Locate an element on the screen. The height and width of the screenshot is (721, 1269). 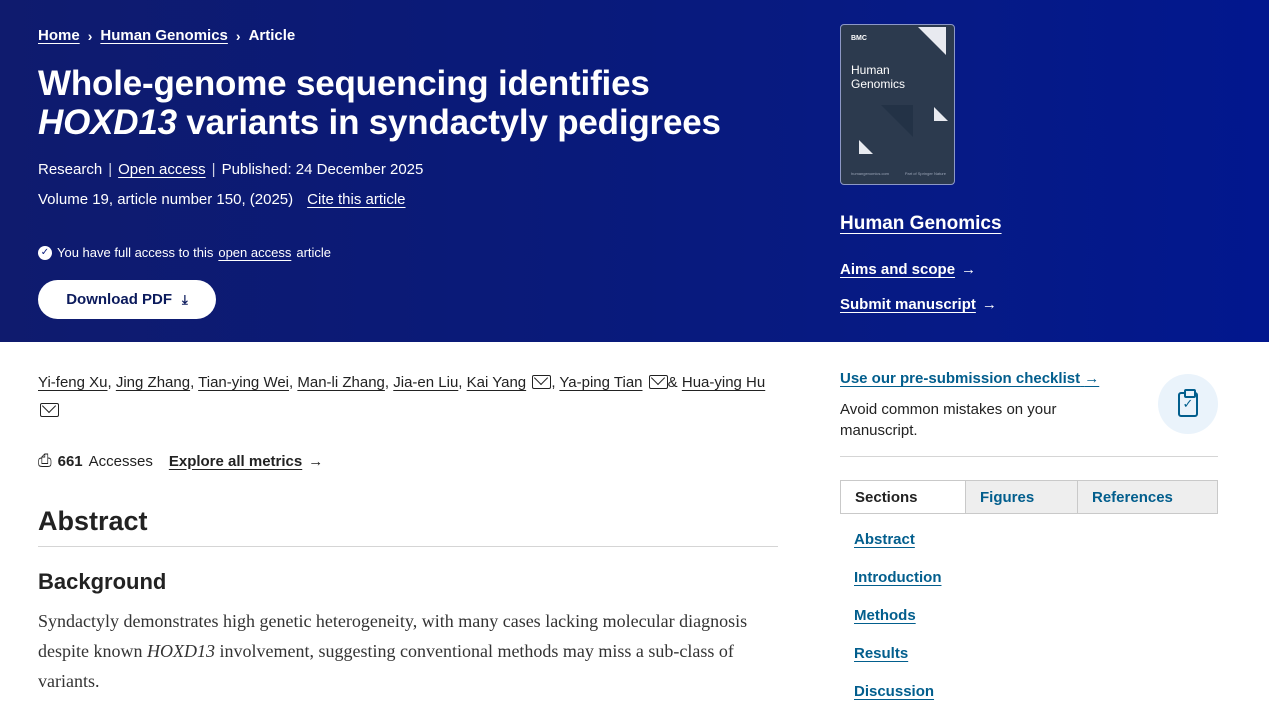
background-heading: Background is located at coordinates (102, 581).